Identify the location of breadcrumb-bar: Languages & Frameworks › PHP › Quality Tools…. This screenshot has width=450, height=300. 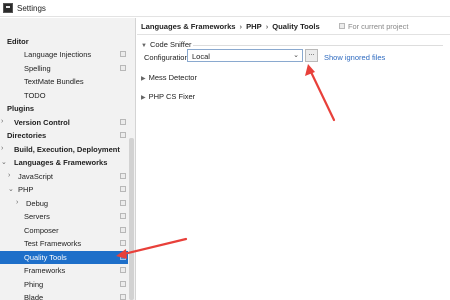
(293, 26).